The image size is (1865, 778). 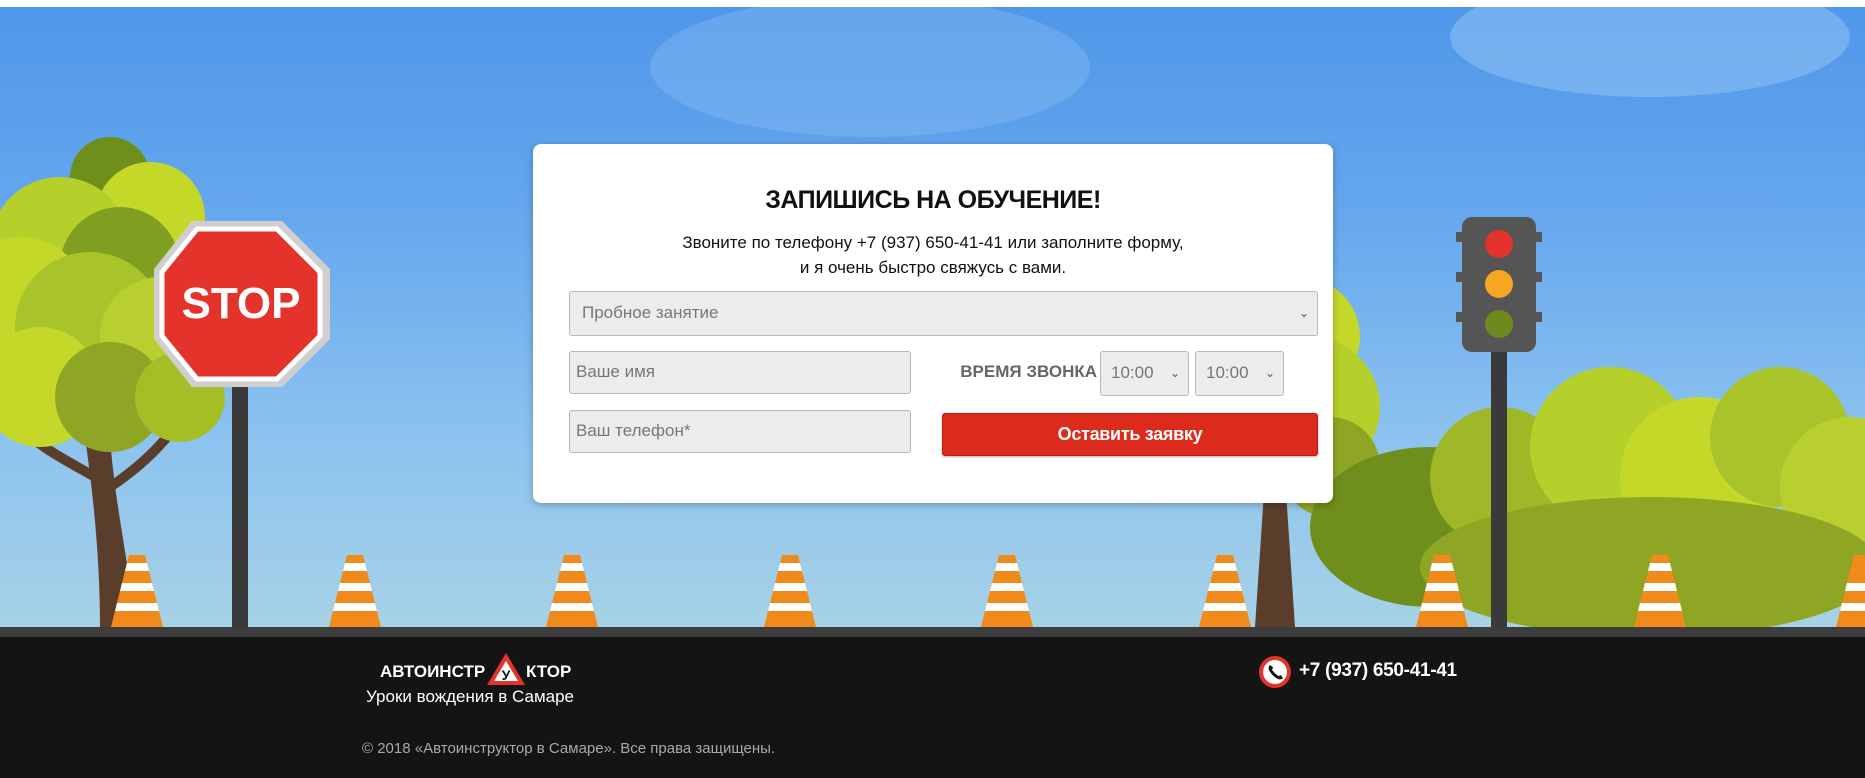 What do you see at coordinates (740, 372) in the screenshot?
I see `name-input: Ваше имя` at bounding box center [740, 372].